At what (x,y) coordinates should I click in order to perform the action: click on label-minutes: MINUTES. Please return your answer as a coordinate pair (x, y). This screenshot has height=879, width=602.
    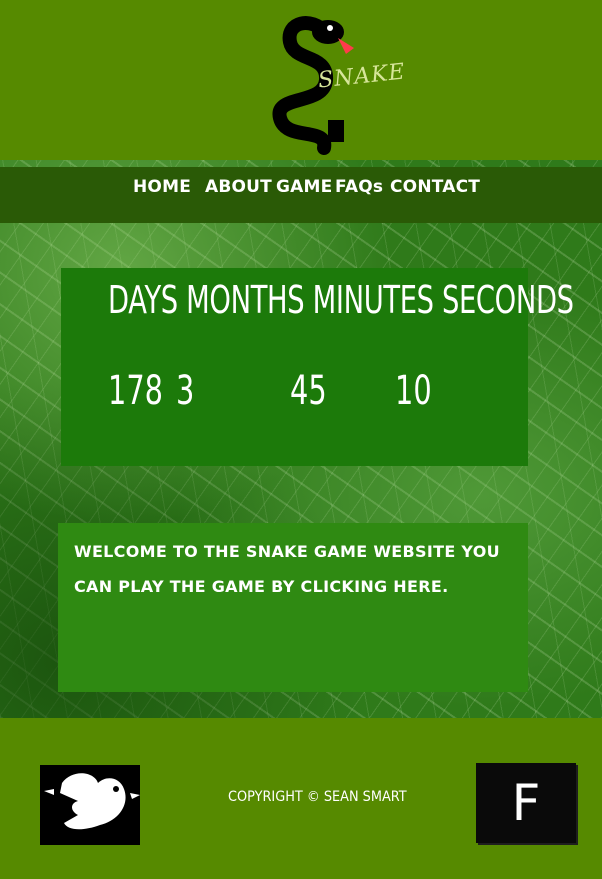
    Looking at the image, I should click on (373, 300).